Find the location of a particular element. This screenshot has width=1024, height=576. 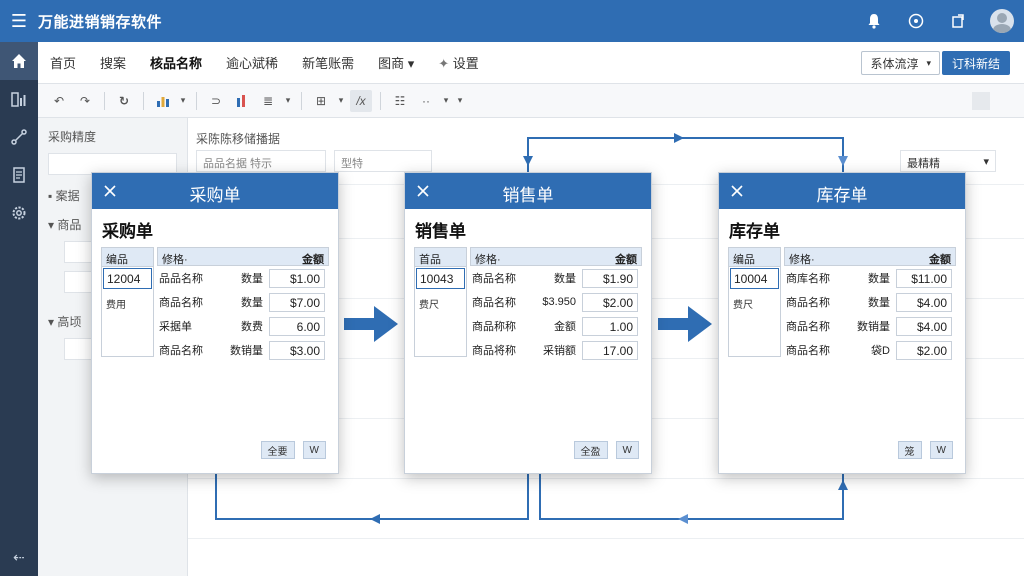

refresh-icon: ↻ is located at coordinates (124, 101).